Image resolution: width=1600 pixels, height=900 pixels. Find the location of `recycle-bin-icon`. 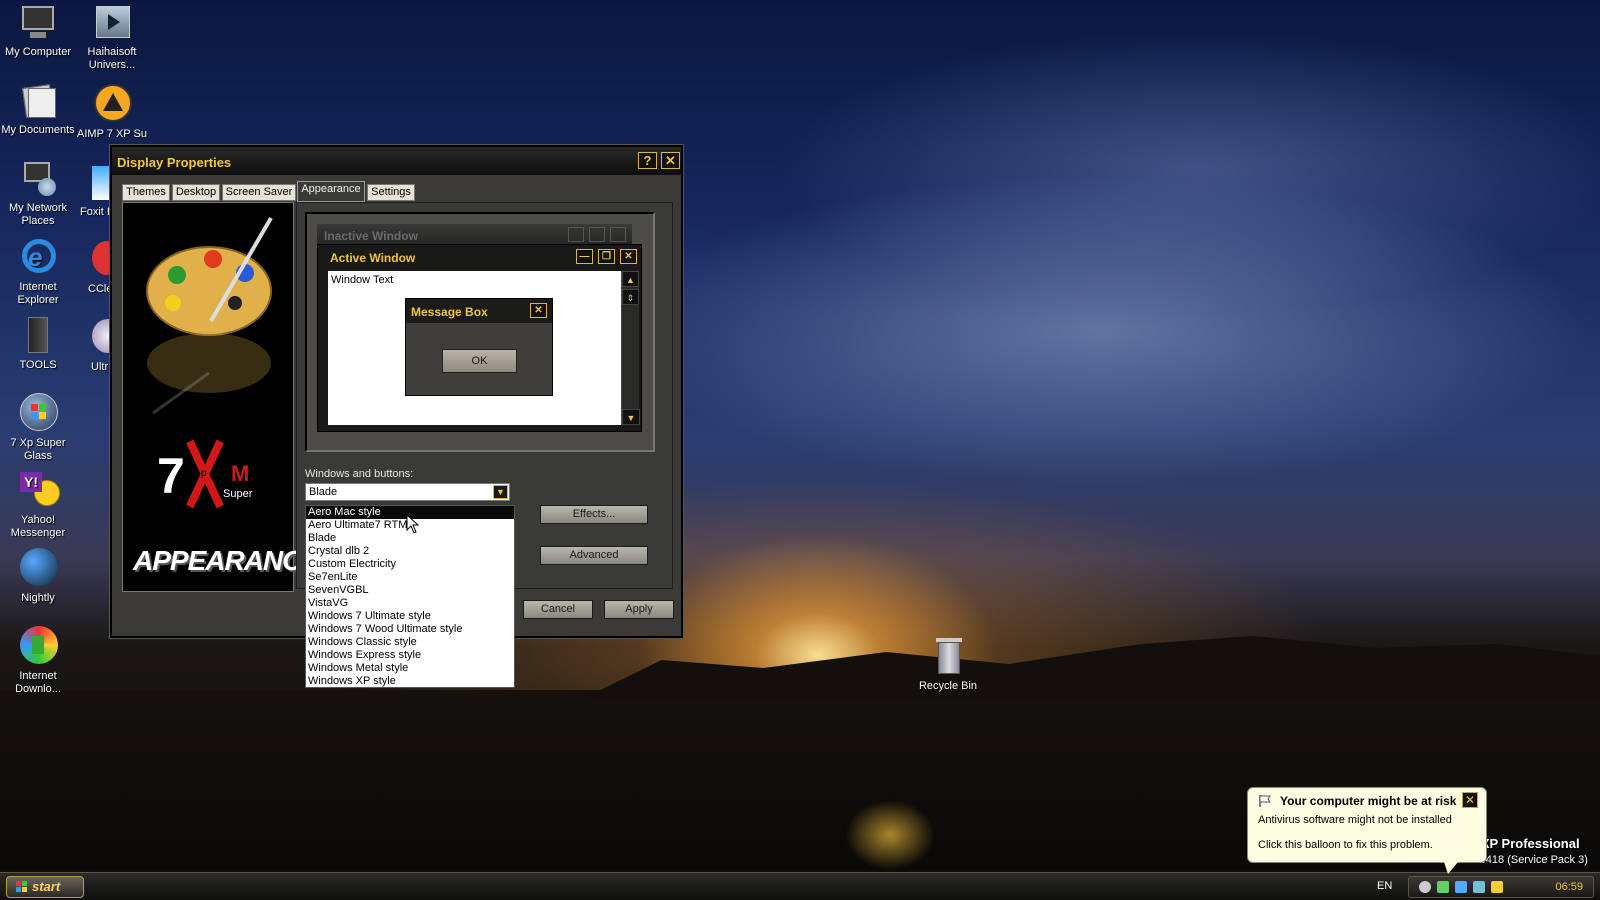

recycle-bin-icon is located at coordinates (948, 656).